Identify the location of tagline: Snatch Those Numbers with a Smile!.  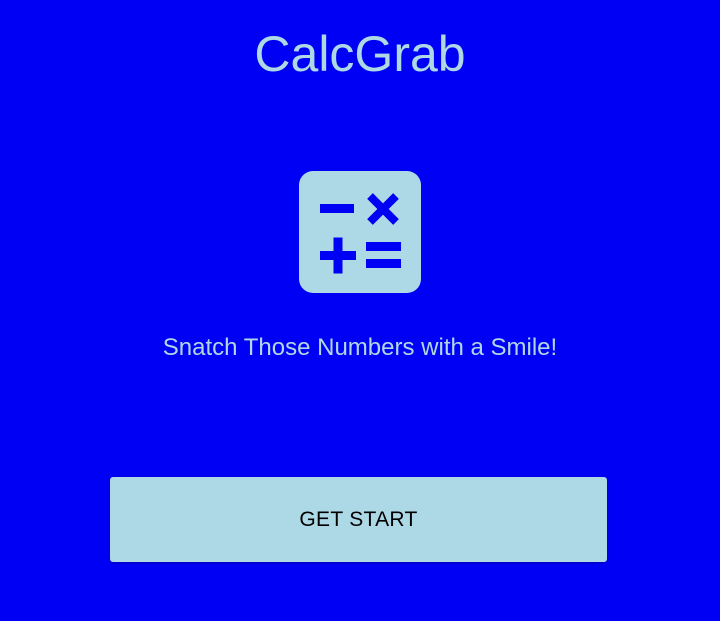
(360, 347).